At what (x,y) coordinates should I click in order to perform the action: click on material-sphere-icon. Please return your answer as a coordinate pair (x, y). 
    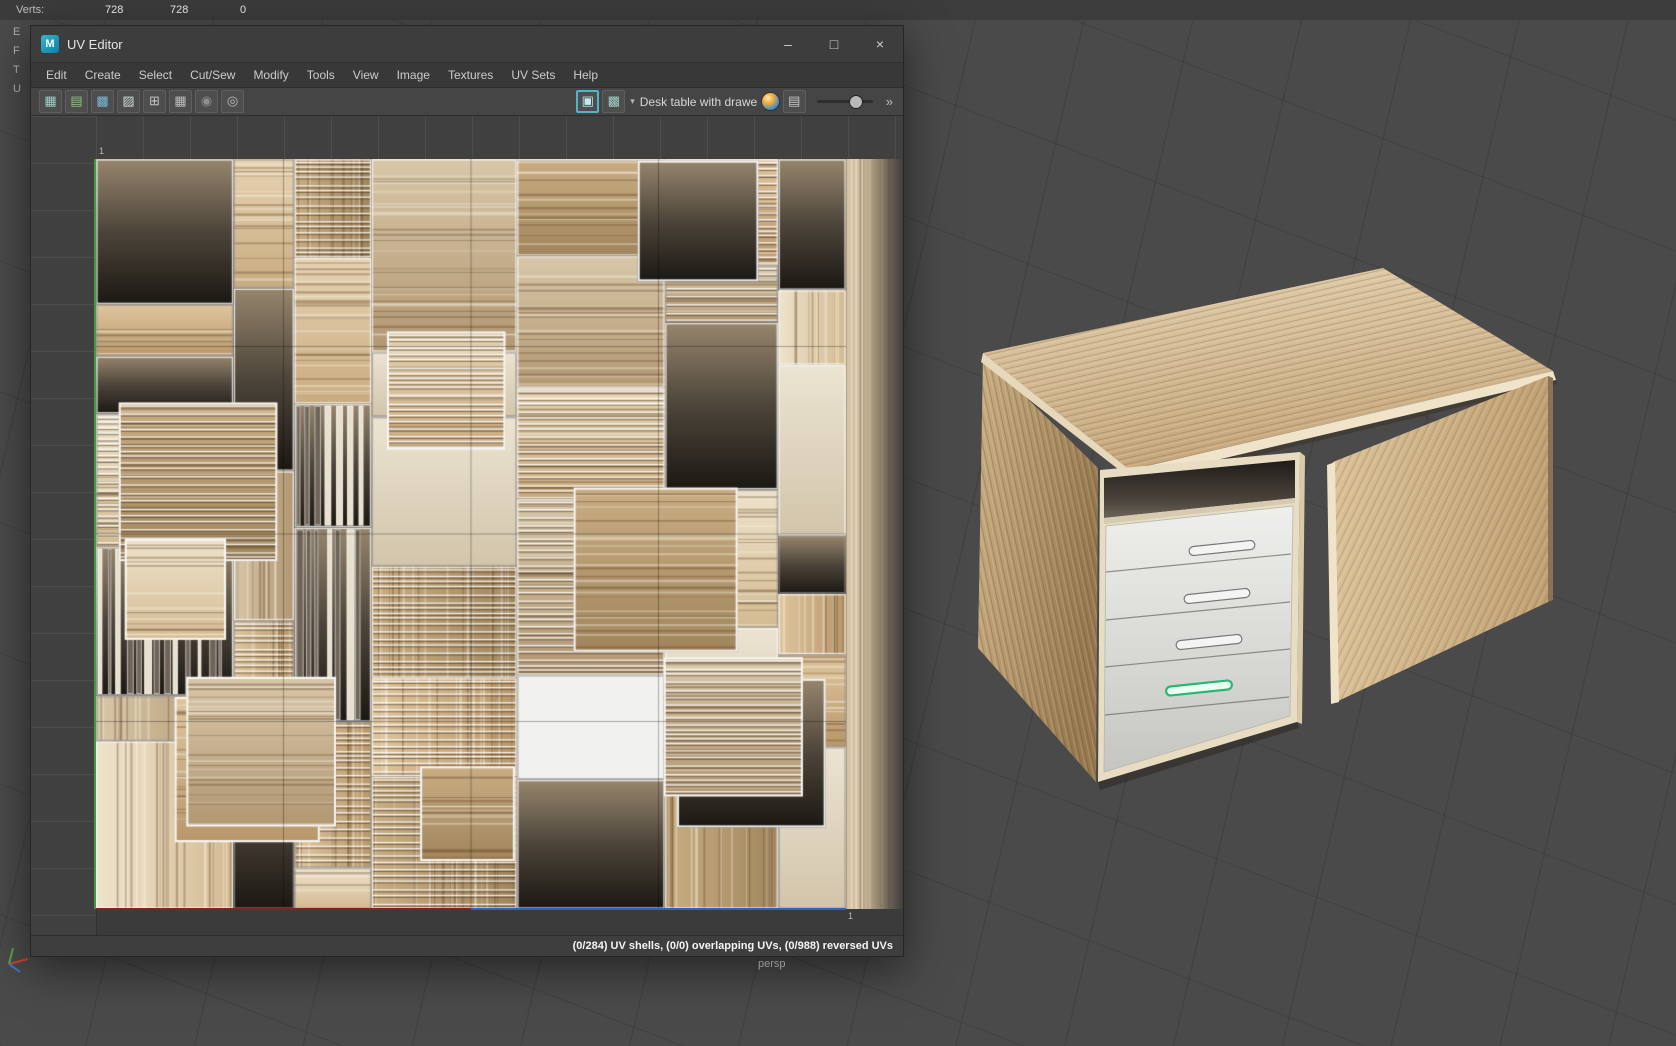
    Looking at the image, I should click on (770, 101).